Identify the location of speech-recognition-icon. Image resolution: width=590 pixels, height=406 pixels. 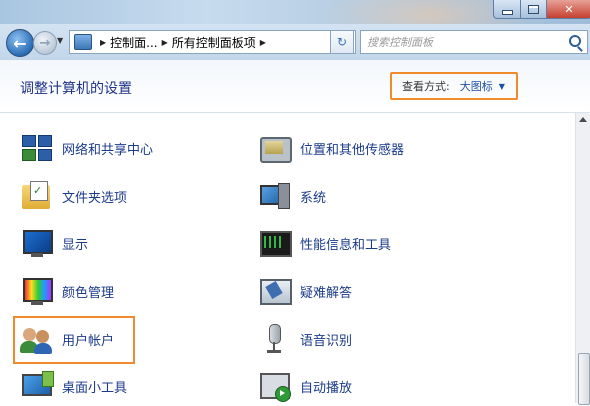
(275, 339).